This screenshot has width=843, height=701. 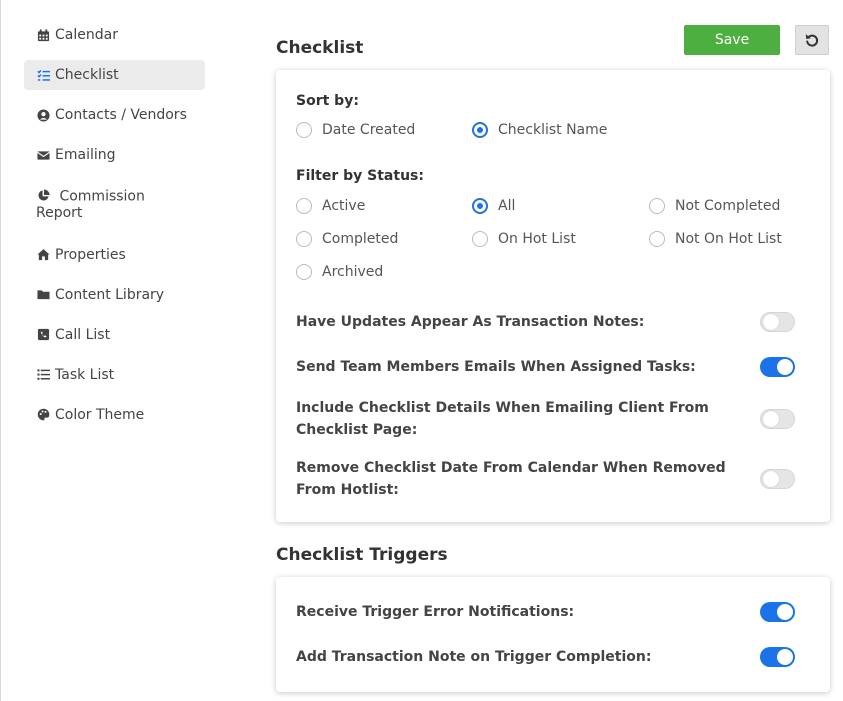 I want to click on setting-label-line: From Hotlist:, so click(x=347, y=490).